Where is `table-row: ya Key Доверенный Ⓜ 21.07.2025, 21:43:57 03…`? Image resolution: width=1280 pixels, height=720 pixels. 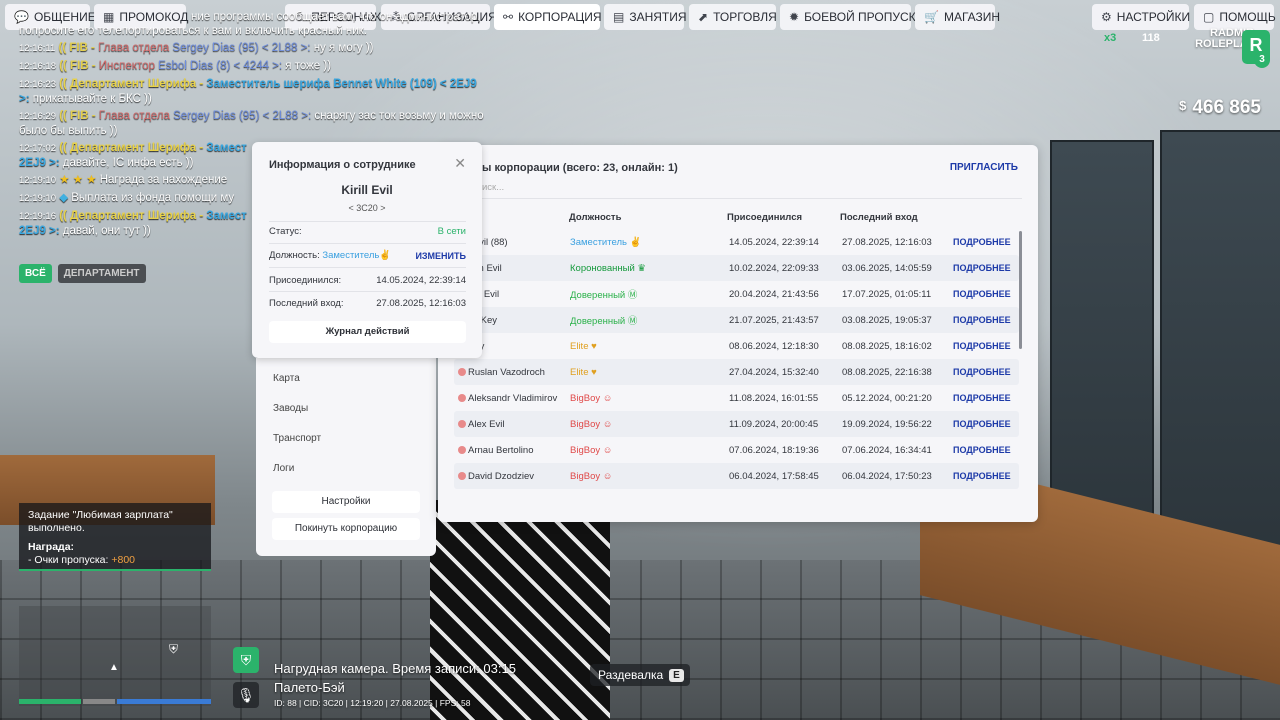 table-row: ya Key Доверенный Ⓜ 21.07.2025, 21:43:57 03… is located at coordinates (736, 320).